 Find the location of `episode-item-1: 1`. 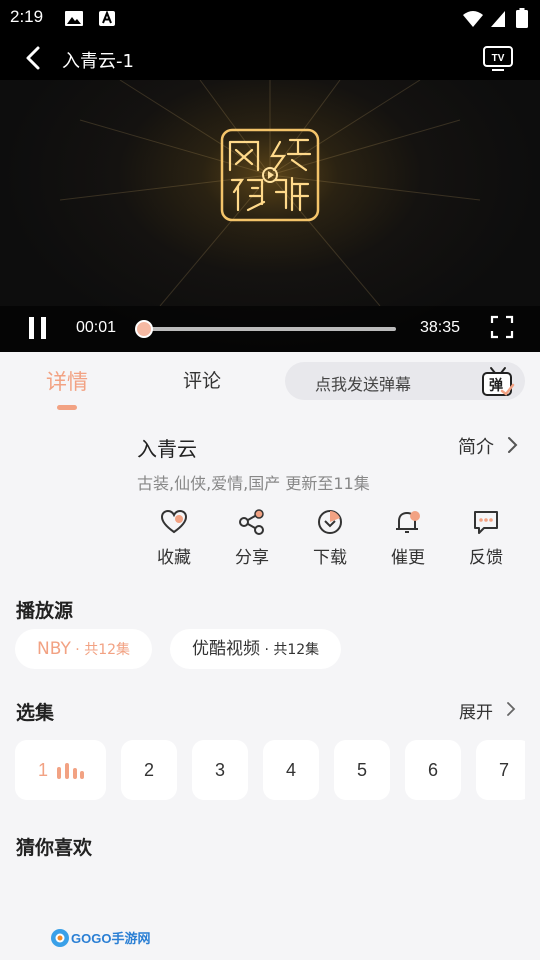

episode-item-1: 1 is located at coordinates (60, 770).